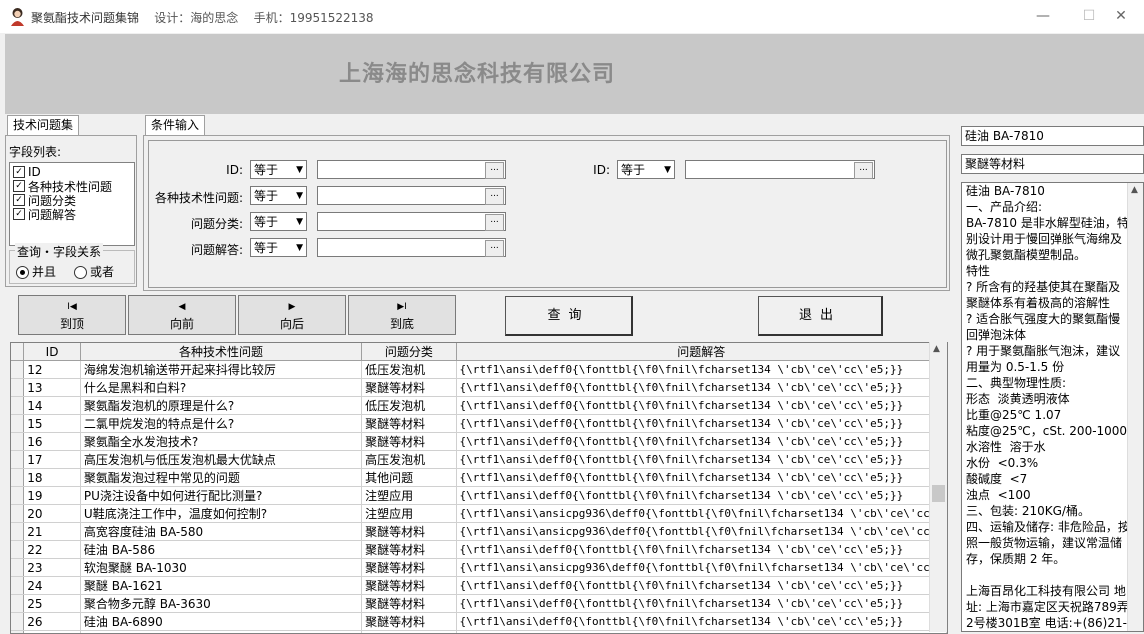  Describe the element at coordinates (220, 514) in the screenshot. I see `cell-question: U鞋底浇注工作中，温度如何控制?` at that location.